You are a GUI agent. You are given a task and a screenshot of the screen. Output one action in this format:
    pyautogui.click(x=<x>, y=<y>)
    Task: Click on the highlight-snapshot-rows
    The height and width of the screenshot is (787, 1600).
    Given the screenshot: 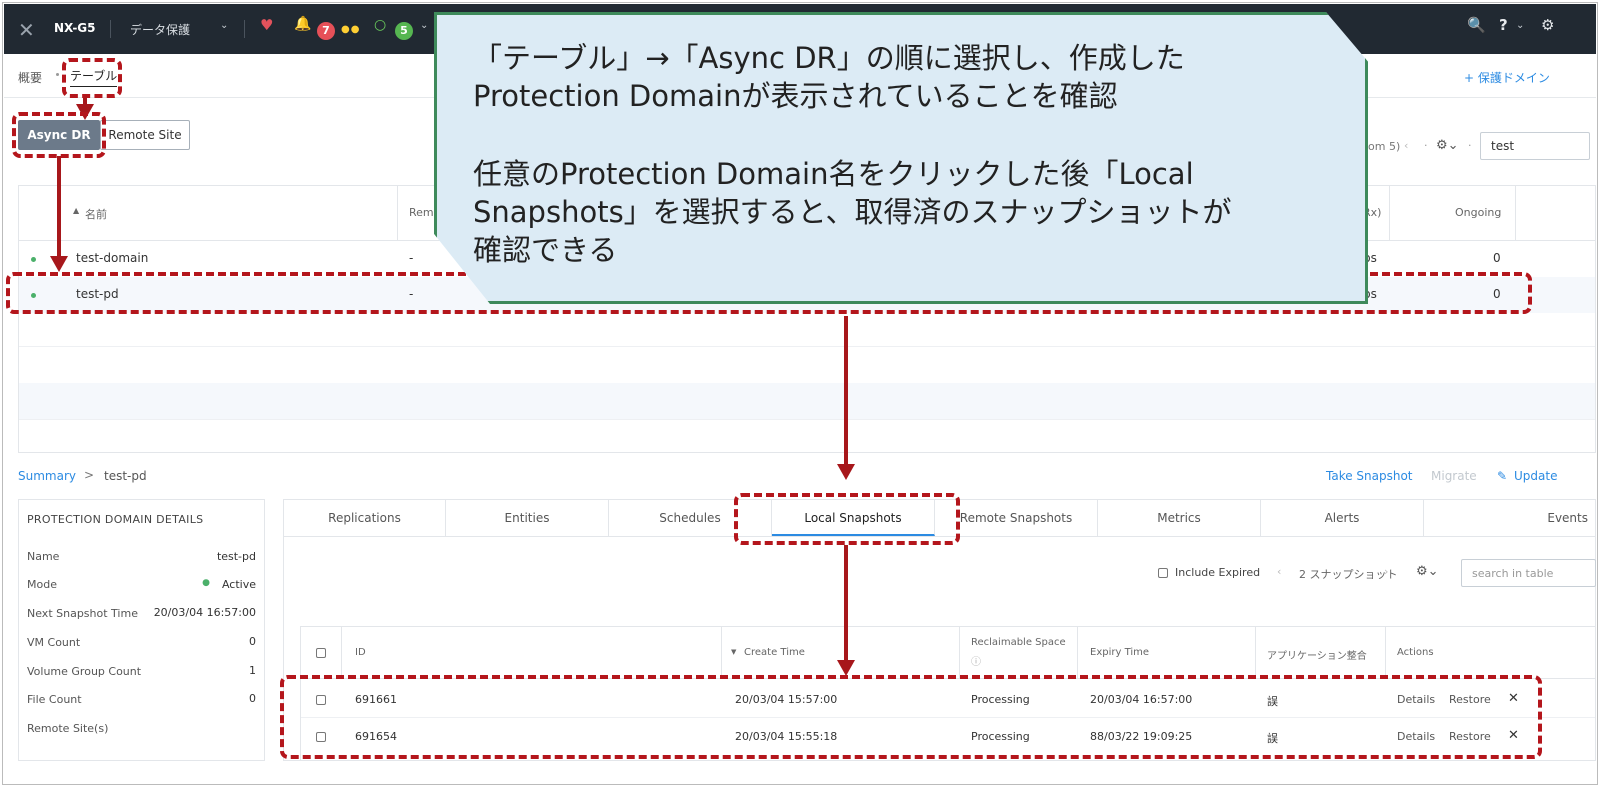 What is the action you would take?
    pyautogui.click(x=911, y=717)
    